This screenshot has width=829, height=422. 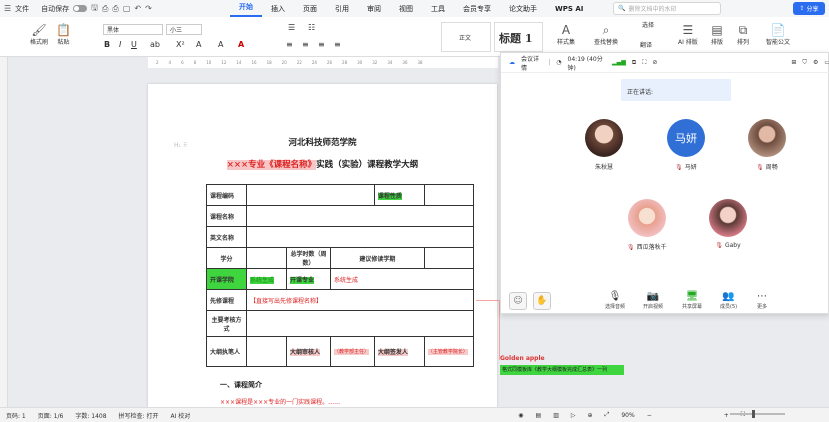 I want to click on style-normal: 正文, so click(x=466, y=37).